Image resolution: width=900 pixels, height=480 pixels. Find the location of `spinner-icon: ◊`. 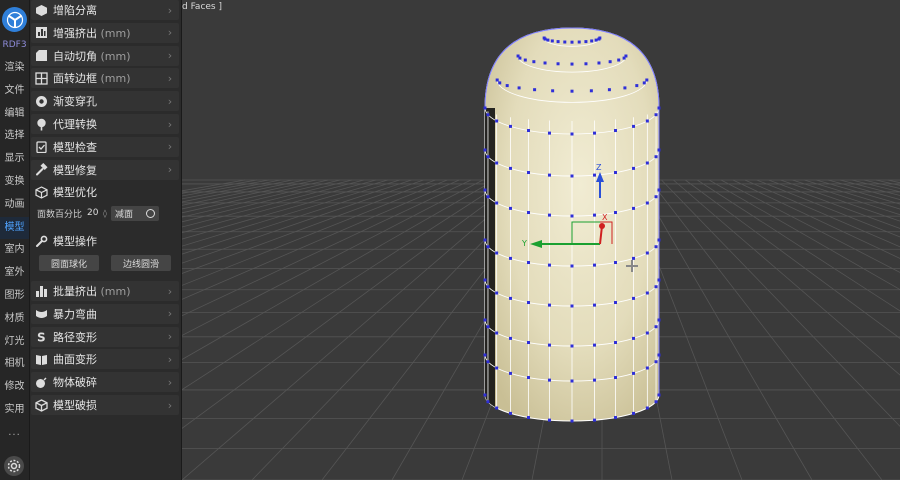

spinner-icon: ◊ is located at coordinates (105, 213).